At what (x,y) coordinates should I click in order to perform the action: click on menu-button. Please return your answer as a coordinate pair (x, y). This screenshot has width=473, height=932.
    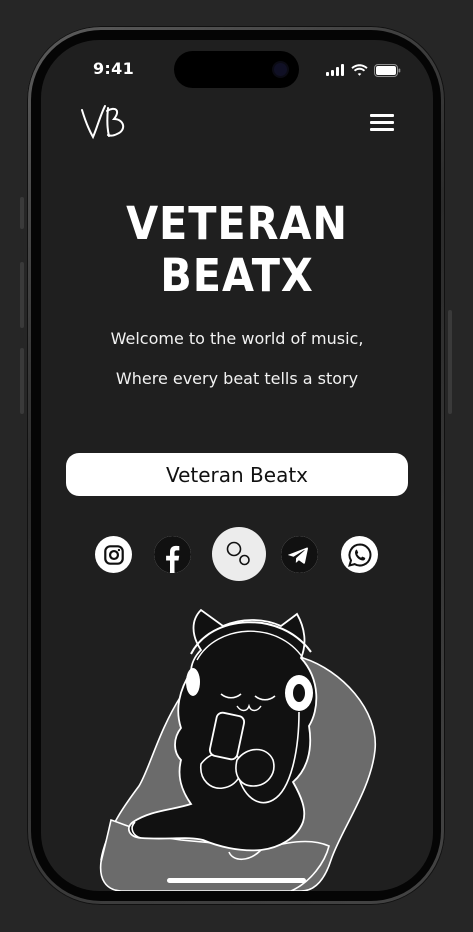
    Looking at the image, I should click on (383, 124).